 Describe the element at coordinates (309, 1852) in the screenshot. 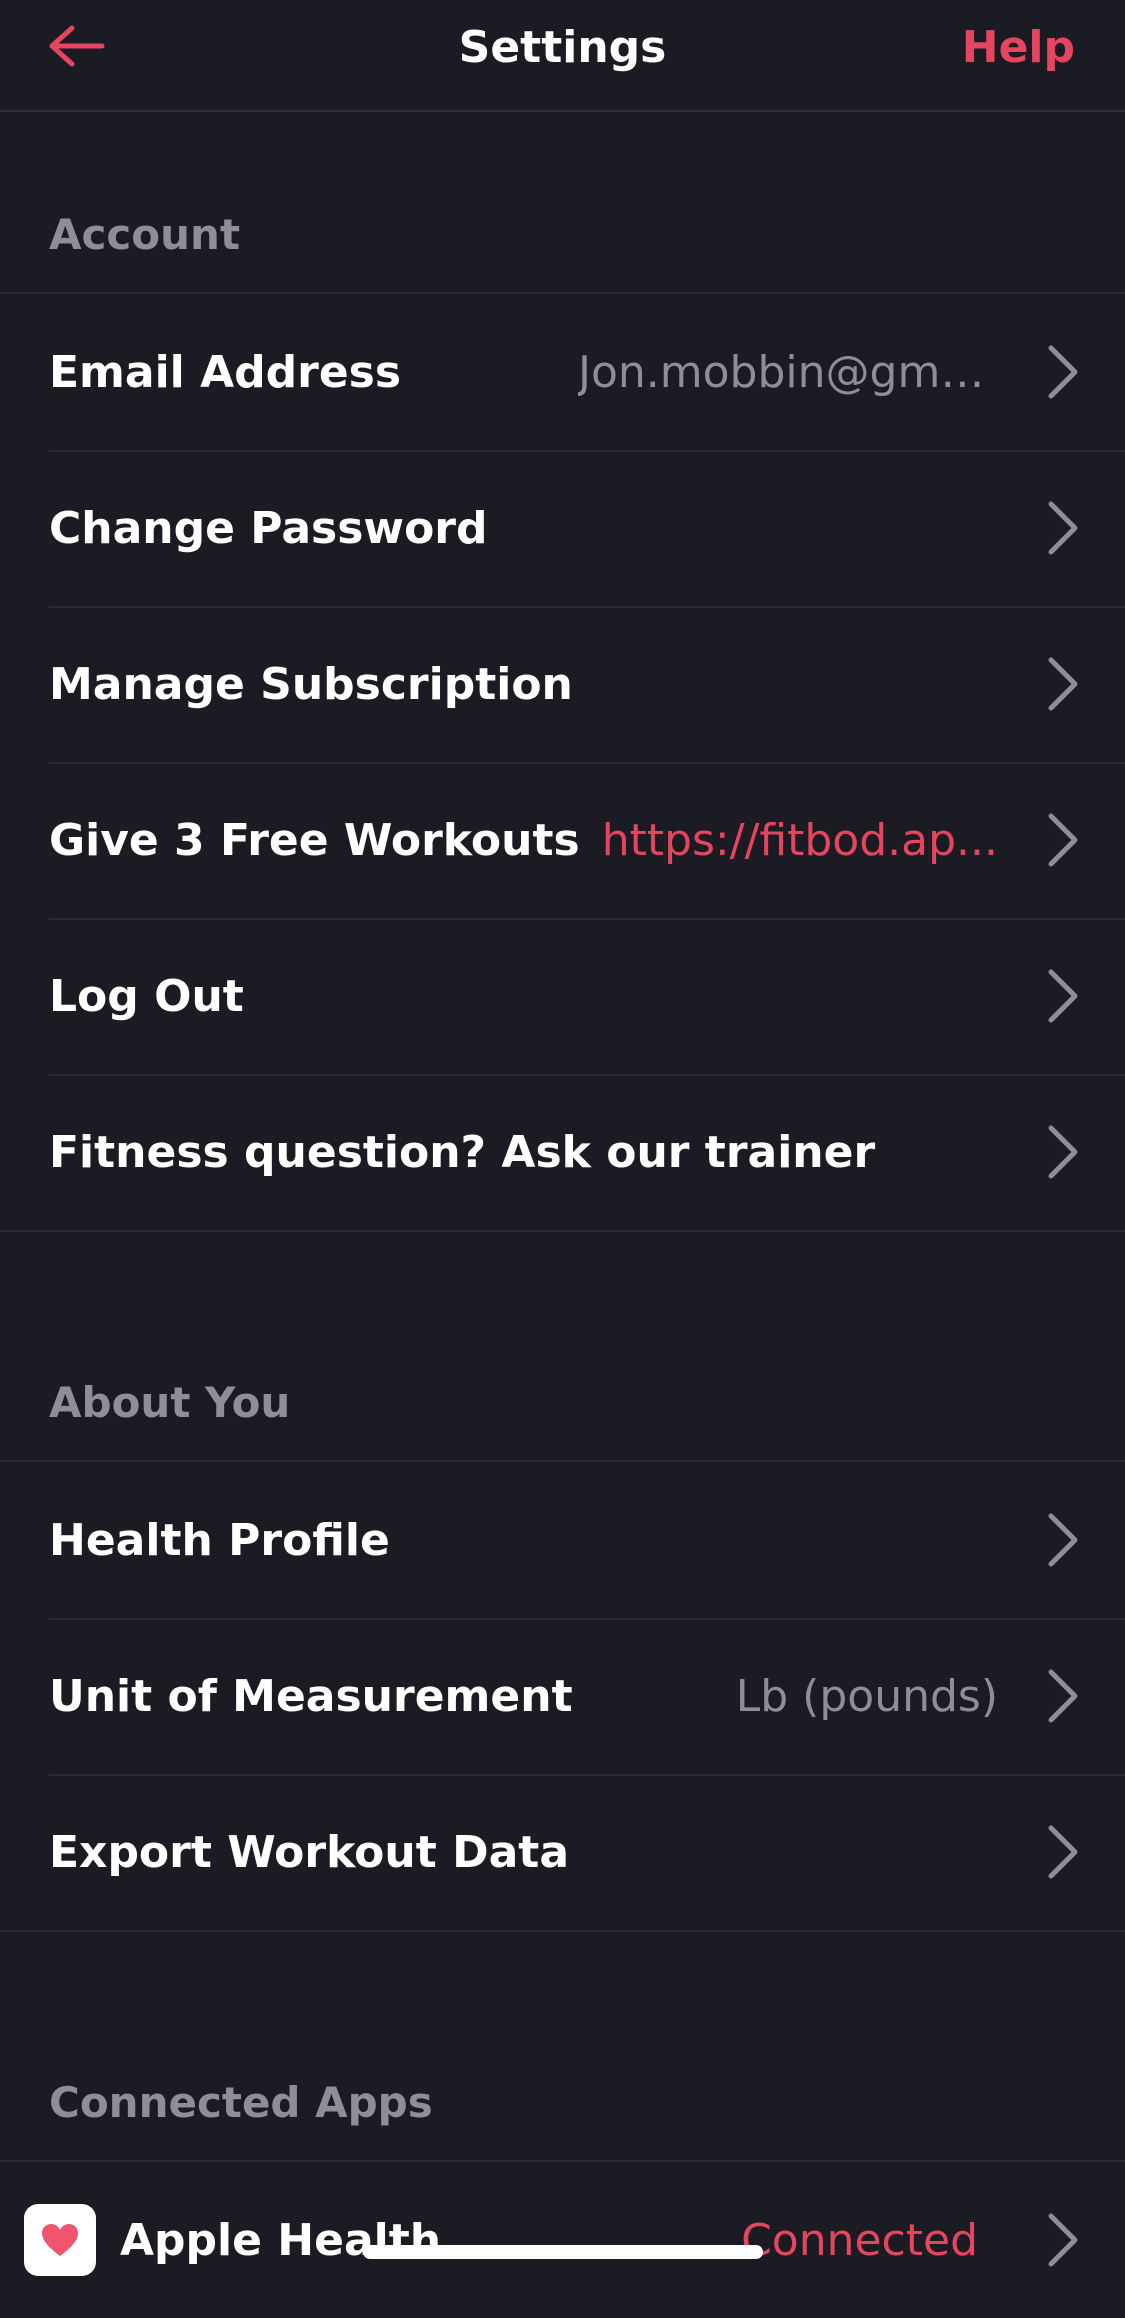

I see `row-label: Export Workout Data` at that location.